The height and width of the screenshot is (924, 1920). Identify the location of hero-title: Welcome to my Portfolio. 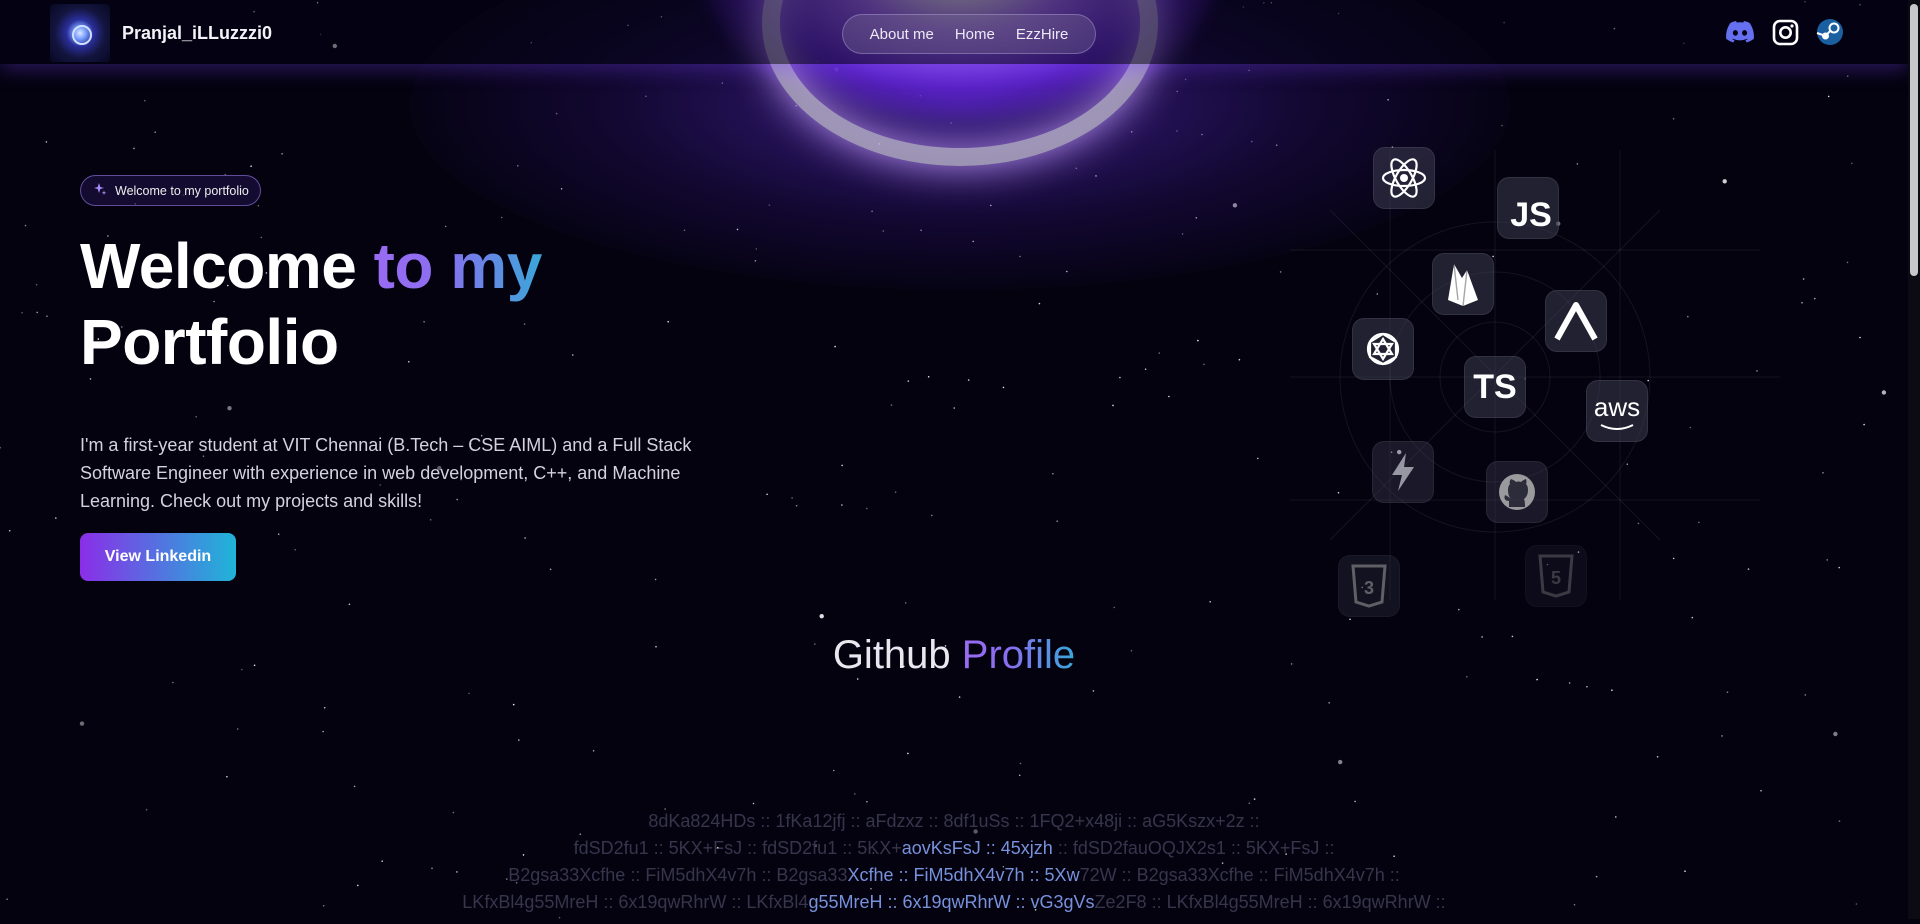
(311, 304).